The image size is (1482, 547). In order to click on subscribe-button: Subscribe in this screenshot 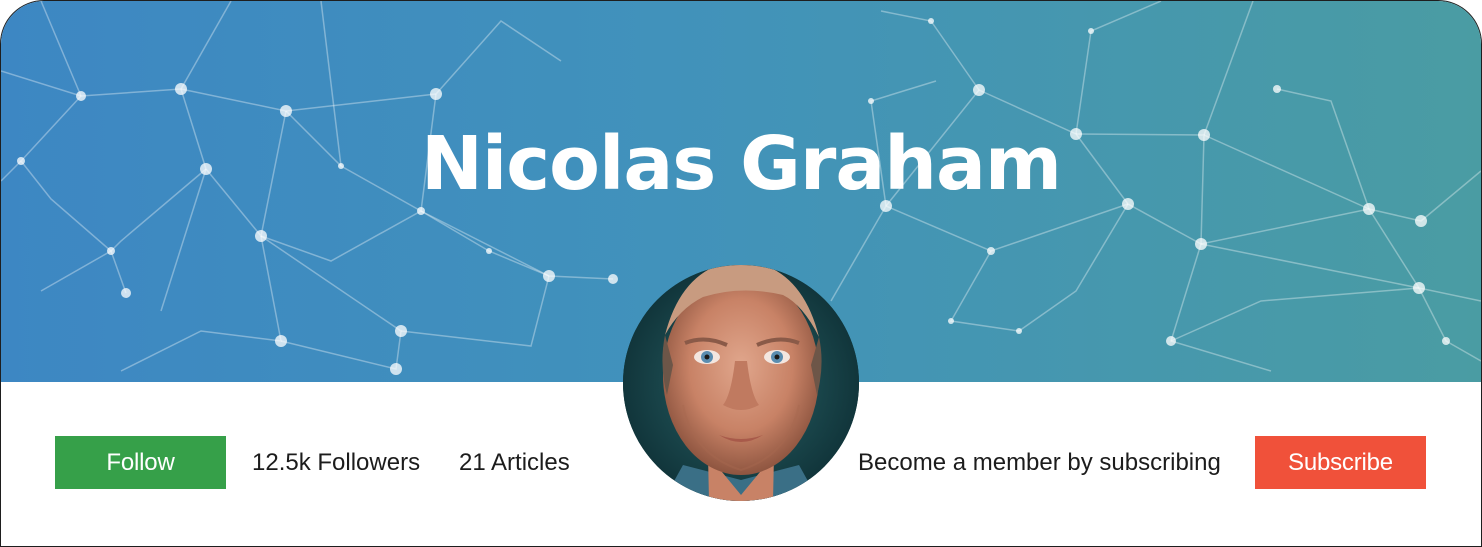, I will do `click(1340, 462)`.